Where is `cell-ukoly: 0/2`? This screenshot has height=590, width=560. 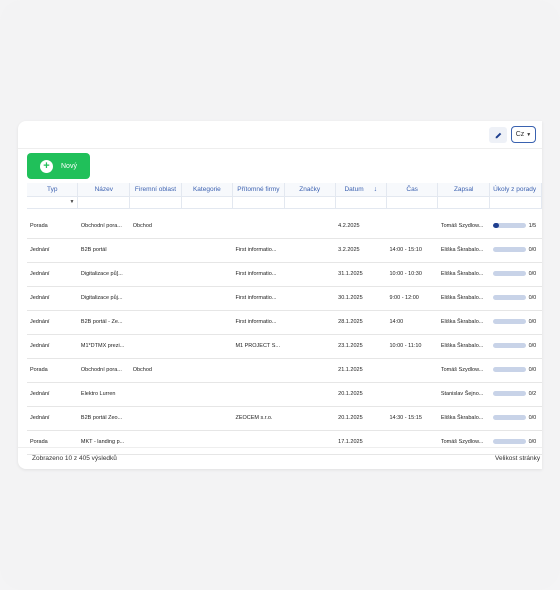
cell-ukoly: 0/2 is located at coordinates (515, 394).